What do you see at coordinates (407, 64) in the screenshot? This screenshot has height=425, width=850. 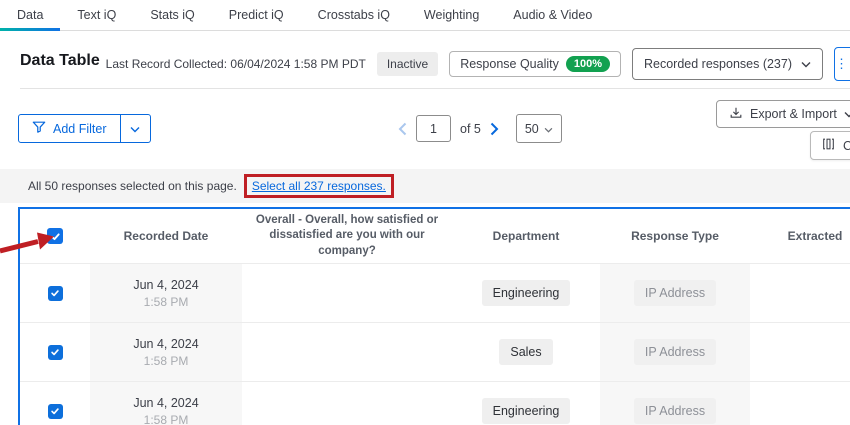 I see `status-badge: Inactive` at bounding box center [407, 64].